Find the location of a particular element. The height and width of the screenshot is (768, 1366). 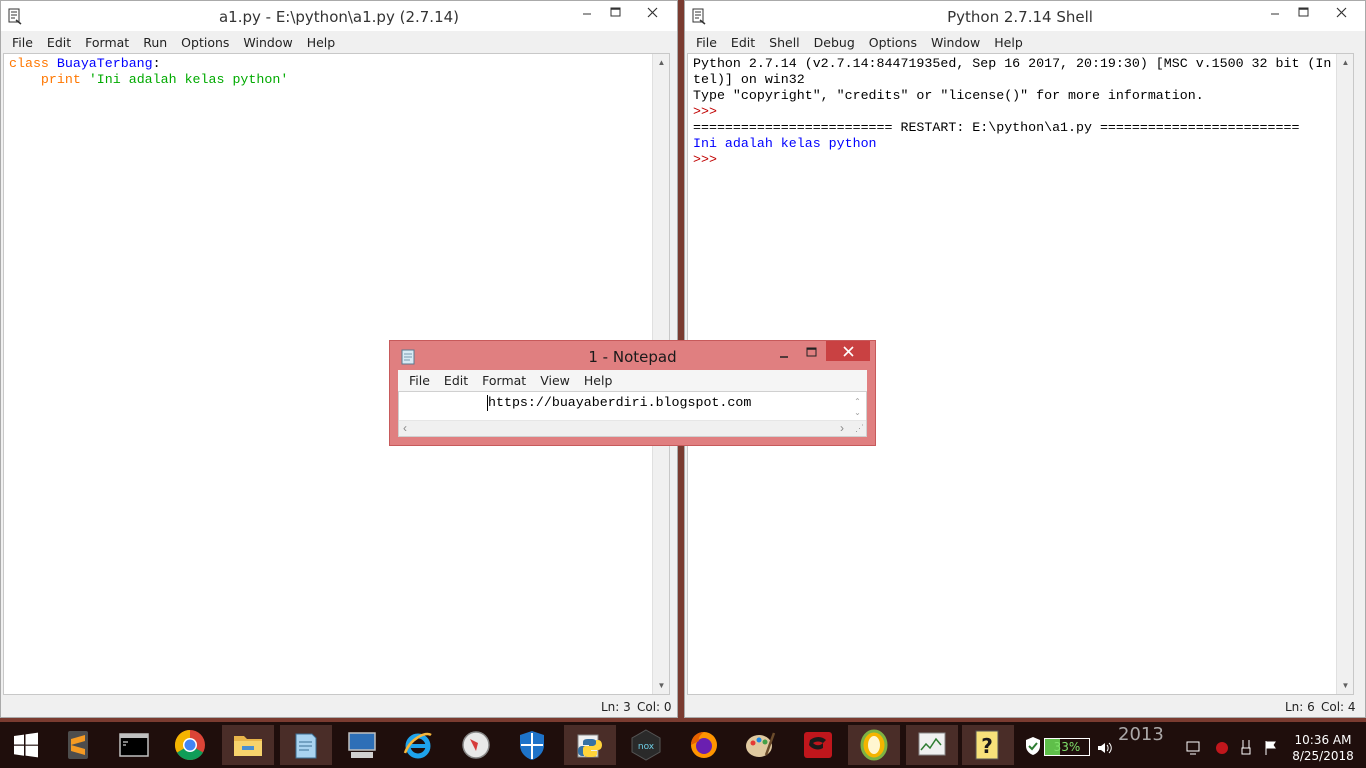

taskbar-help: ? is located at coordinates (988, 745).